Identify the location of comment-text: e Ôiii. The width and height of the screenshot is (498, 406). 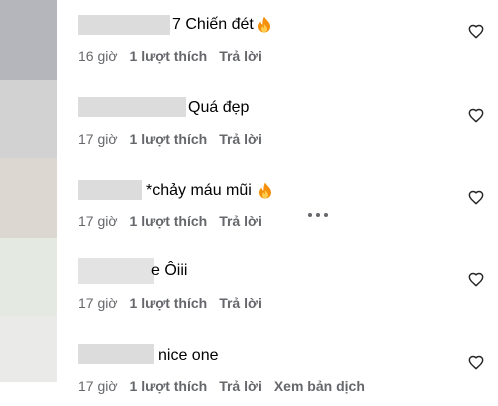
(132, 271).